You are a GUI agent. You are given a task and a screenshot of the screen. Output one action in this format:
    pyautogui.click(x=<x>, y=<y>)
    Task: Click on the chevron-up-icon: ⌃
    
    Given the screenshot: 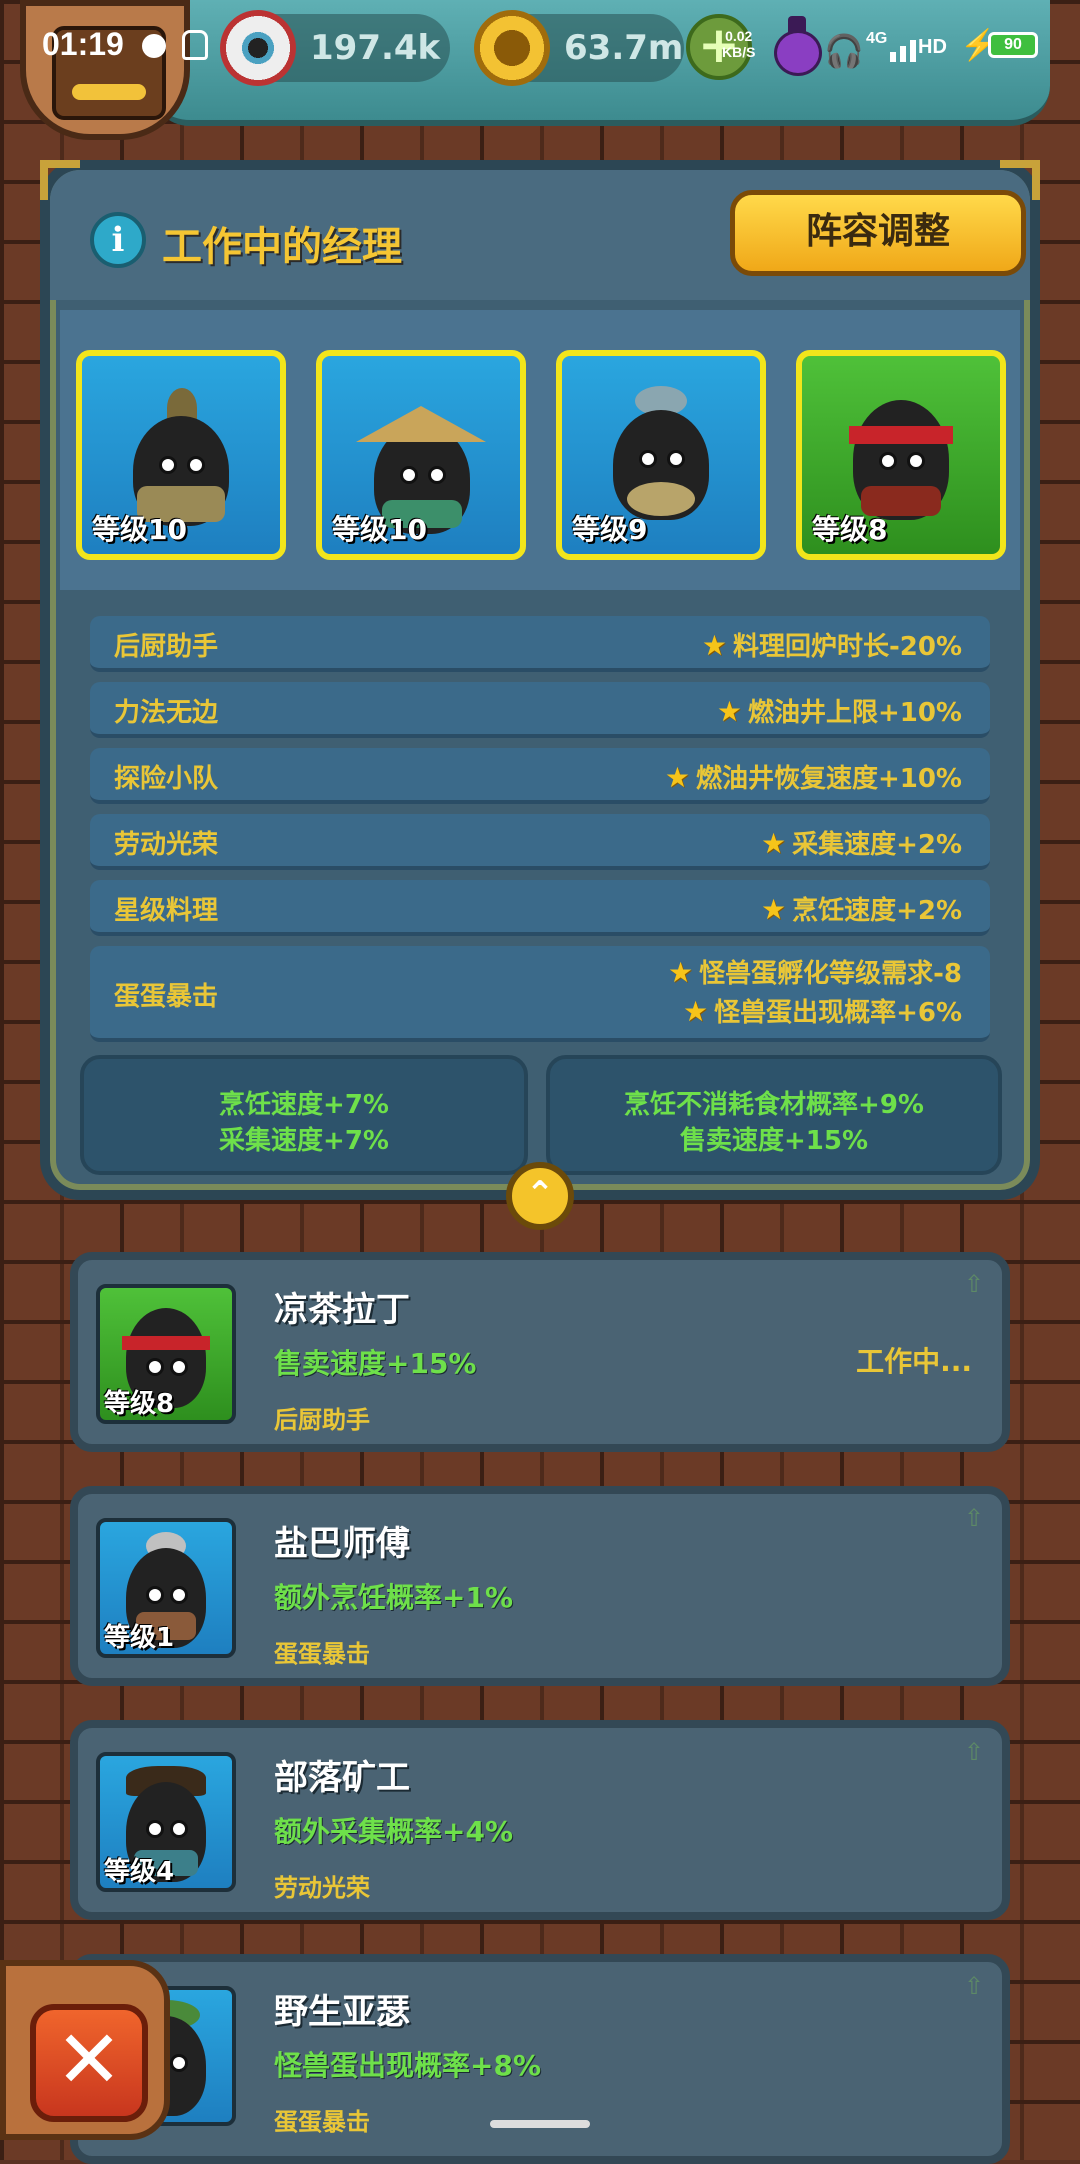 What is the action you would take?
    pyautogui.click(x=540, y=1196)
    